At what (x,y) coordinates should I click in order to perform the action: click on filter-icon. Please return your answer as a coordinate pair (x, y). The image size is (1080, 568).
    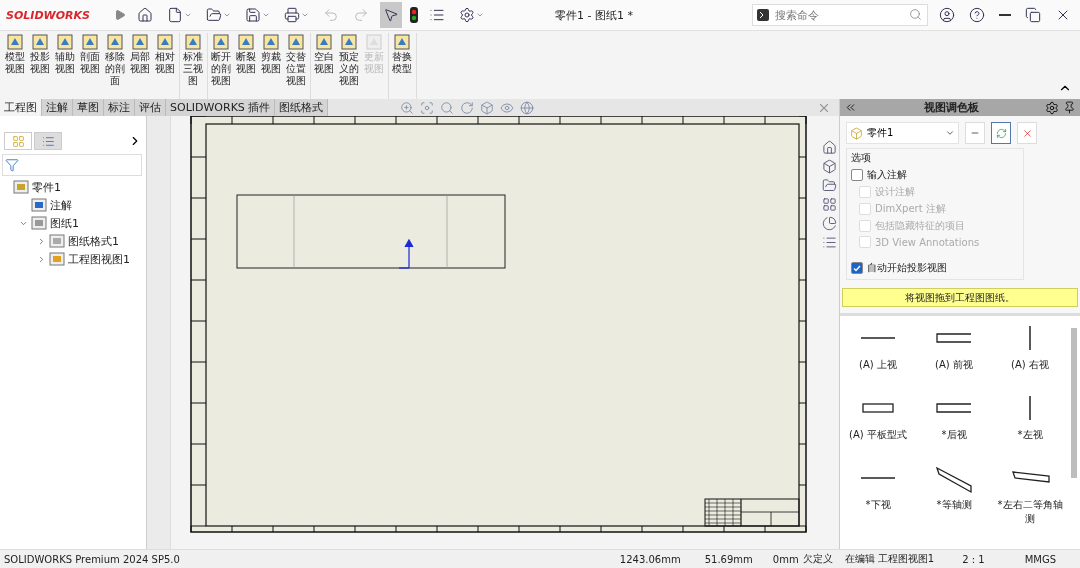
    Looking at the image, I should click on (12, 165).